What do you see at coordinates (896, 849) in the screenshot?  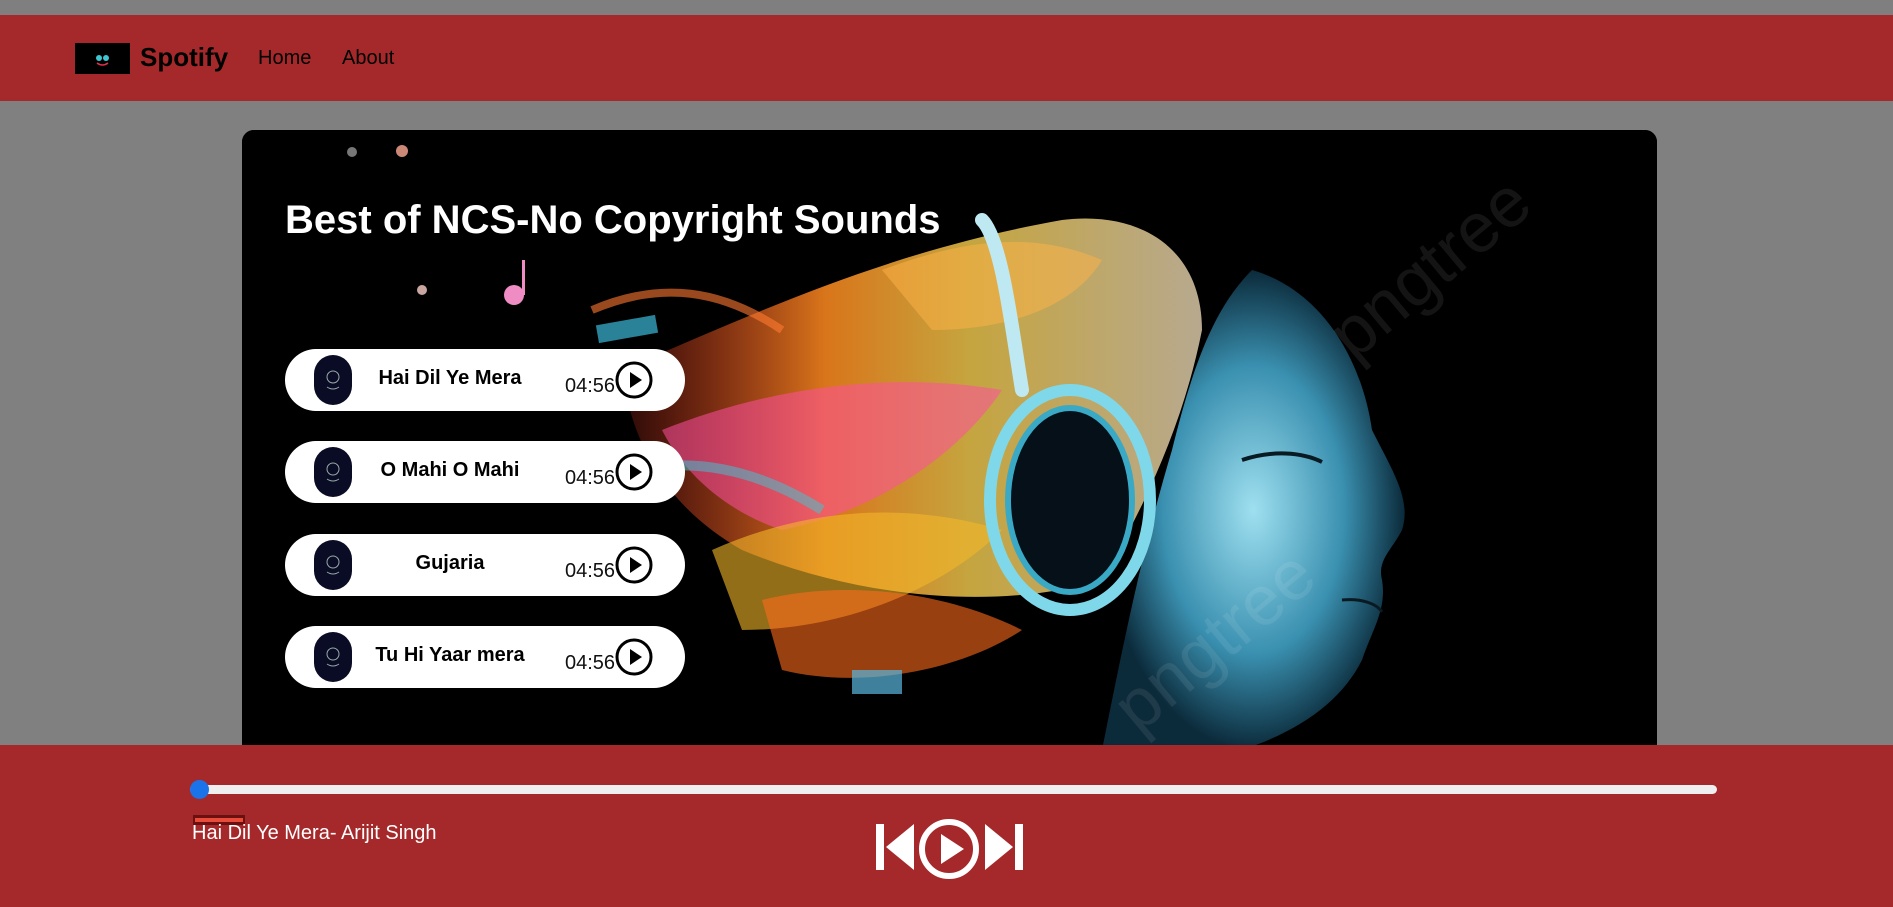 I see `previous-icon` at bounding box center [896, 849].